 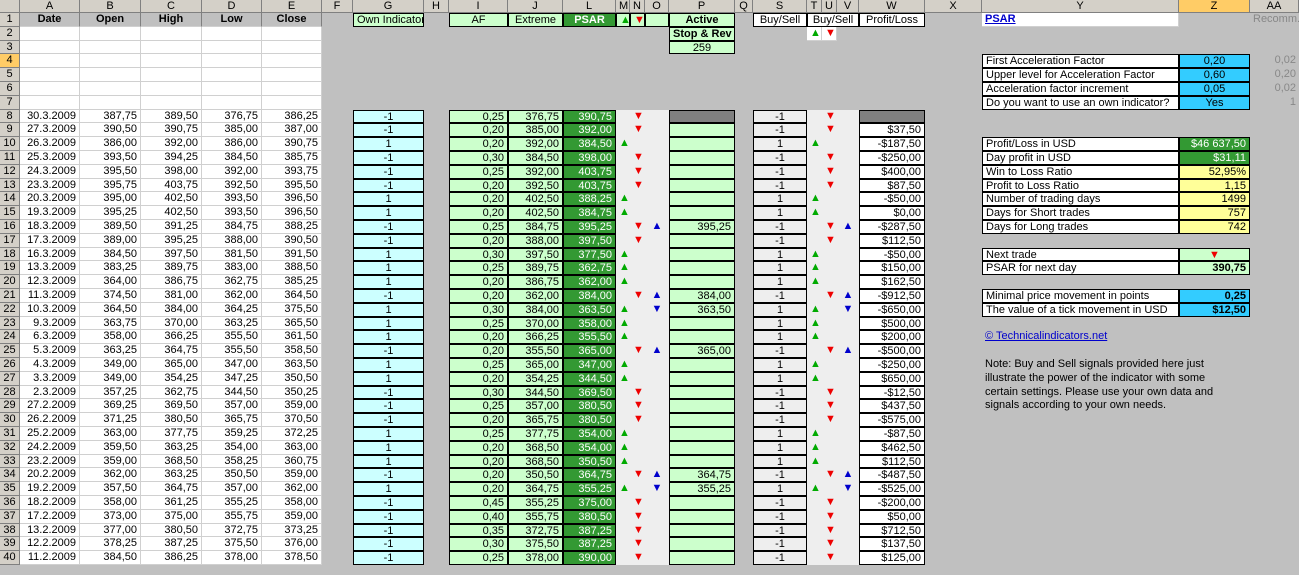 I want to click on cell-extreme: 365,75, so click(x=535, y=420).